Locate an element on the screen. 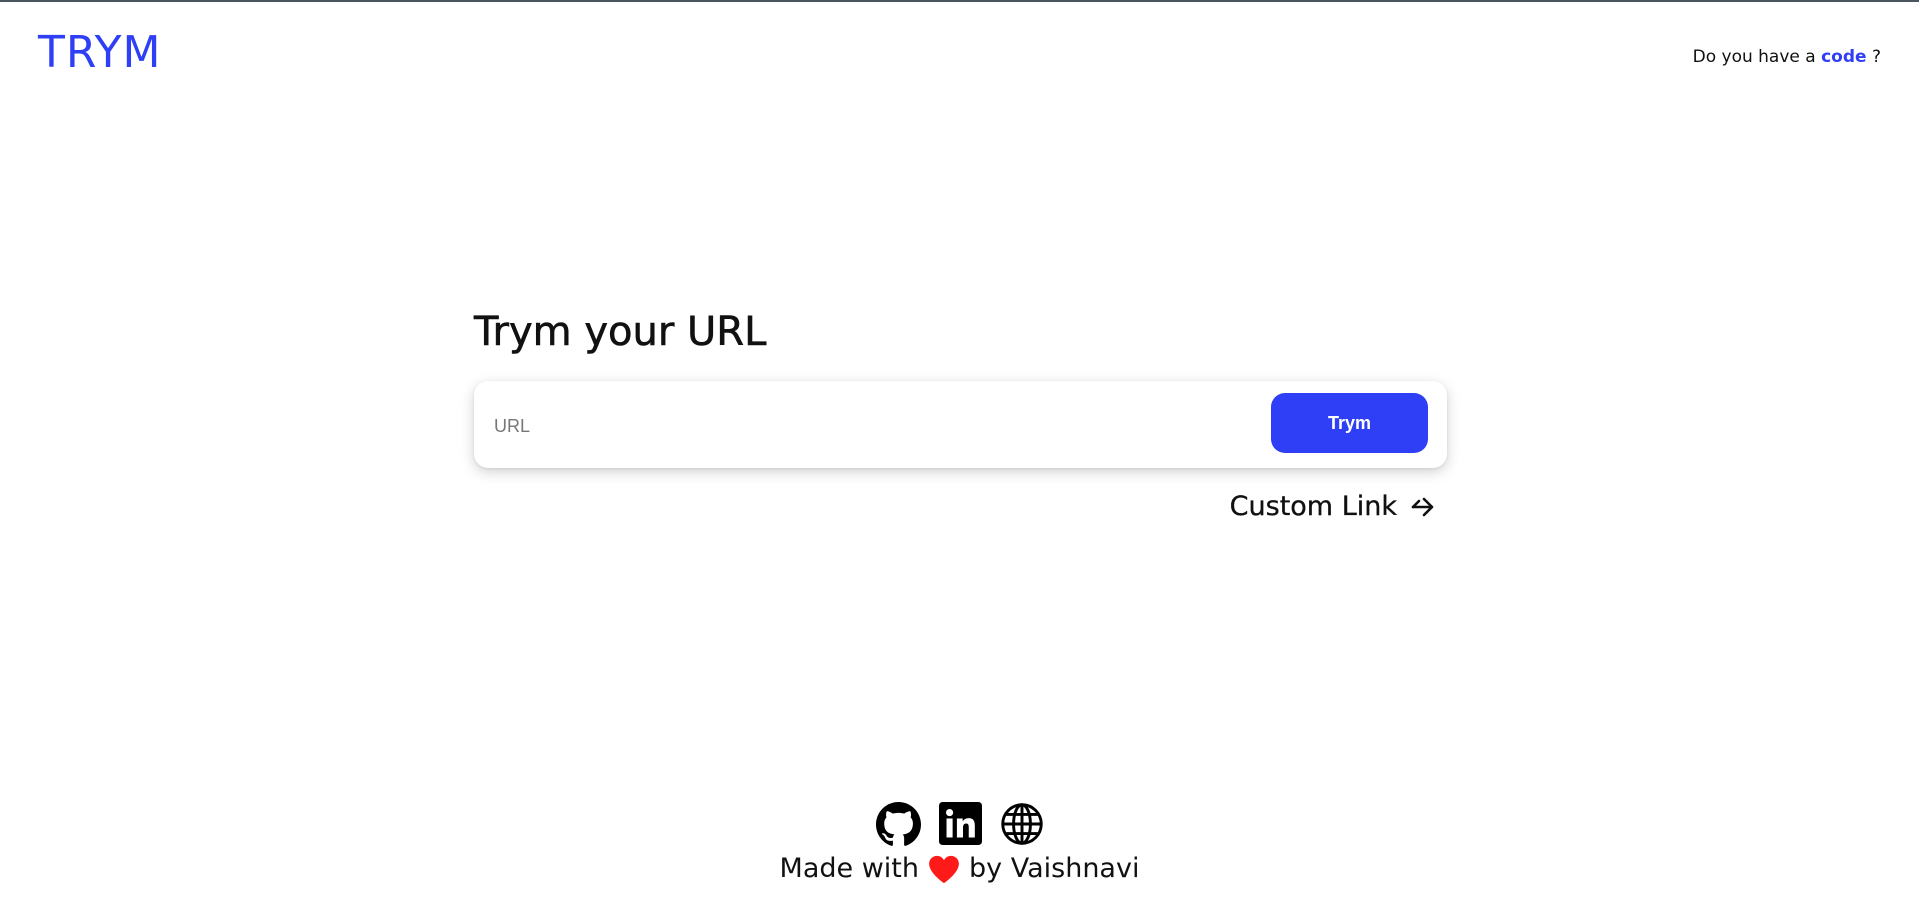 This screenshot has height=912, width=1919. linkedin-icon is located at coordinates (960, 824).